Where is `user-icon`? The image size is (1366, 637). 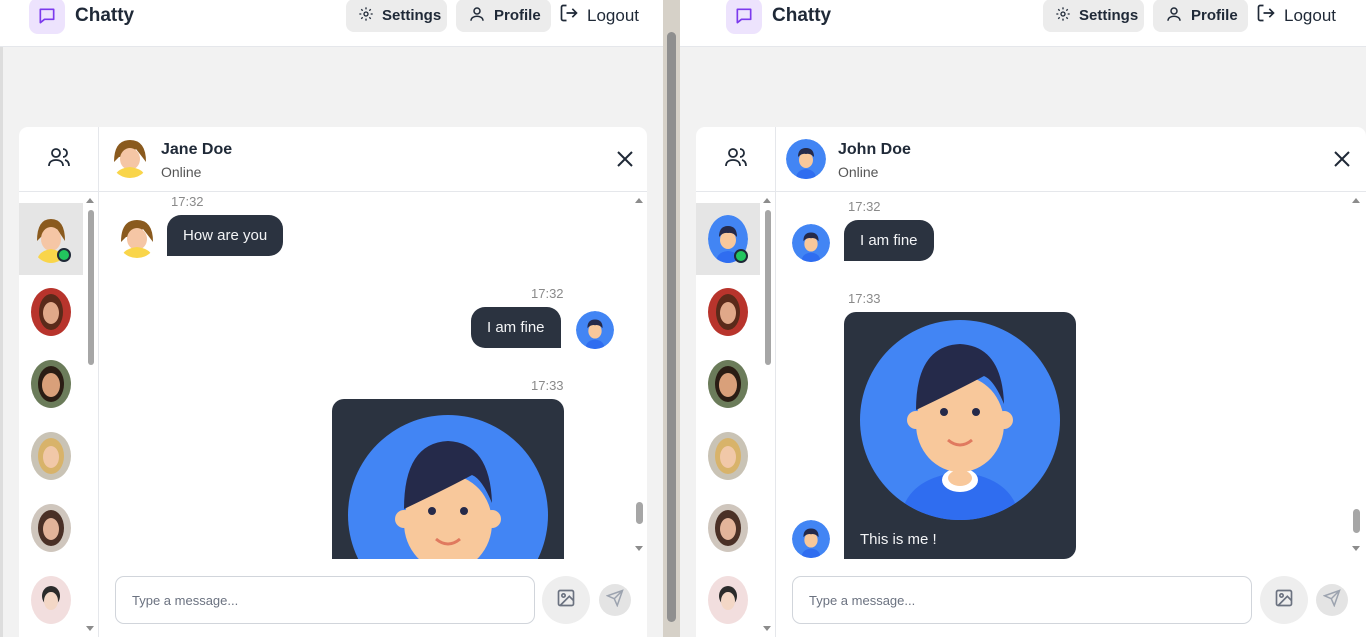
user-icon is located at coordinates (477, 16).